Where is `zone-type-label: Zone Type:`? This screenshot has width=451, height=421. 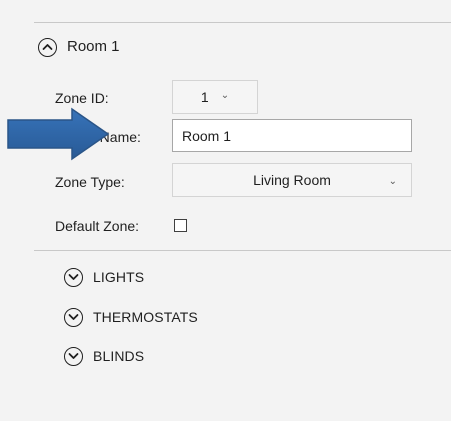
zone-type-label: Zone Type: is located at coordinates (90, 182).